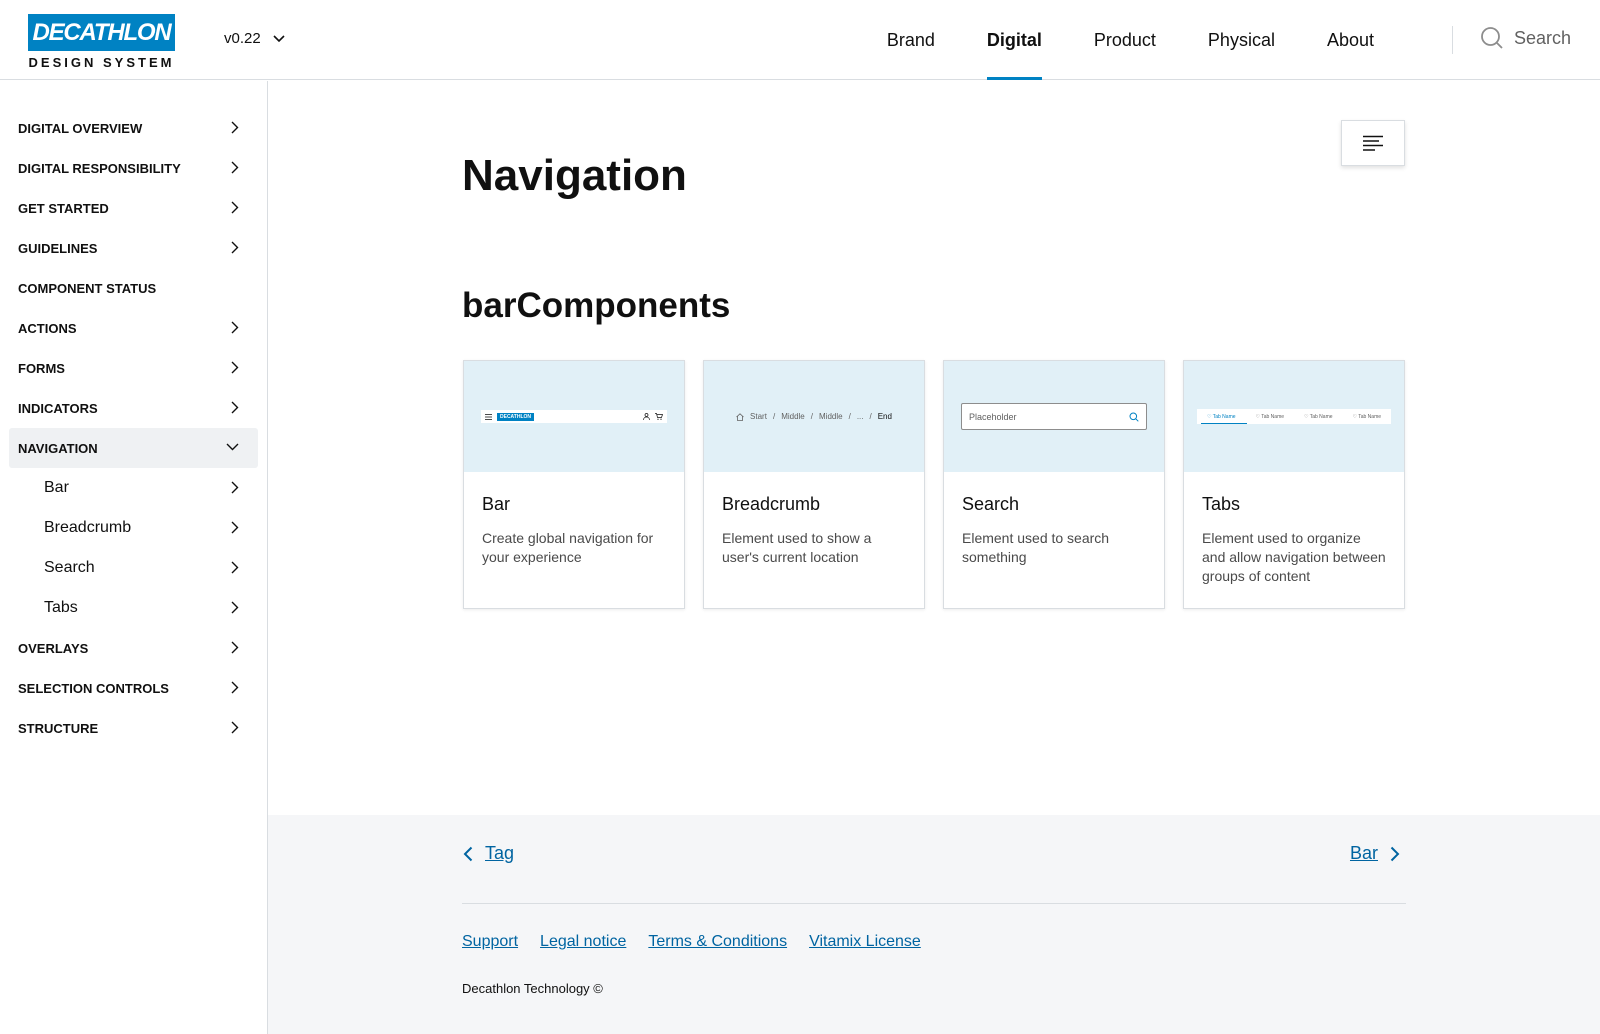  Describe the element at coordinates (133, 648) in the screenshot. I see `sidebar-item-overlays: OVERLAYS` at that location.